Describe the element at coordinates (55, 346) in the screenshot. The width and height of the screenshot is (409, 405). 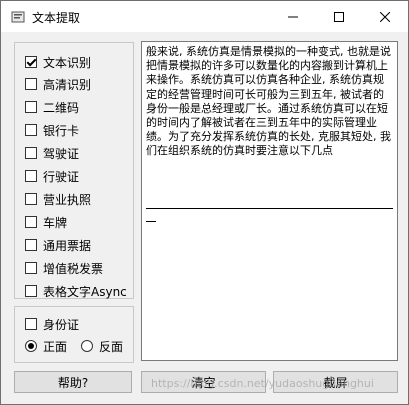
I see `radio-front-label: 正面` at that location.